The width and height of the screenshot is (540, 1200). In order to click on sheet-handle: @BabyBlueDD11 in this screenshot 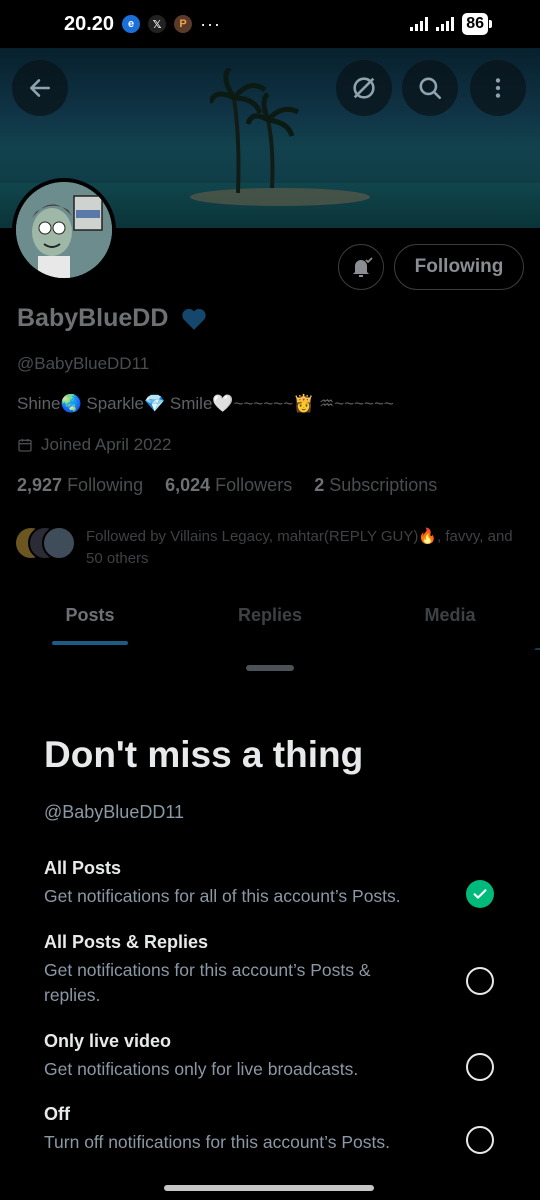, I will do `click(114, 812)`.